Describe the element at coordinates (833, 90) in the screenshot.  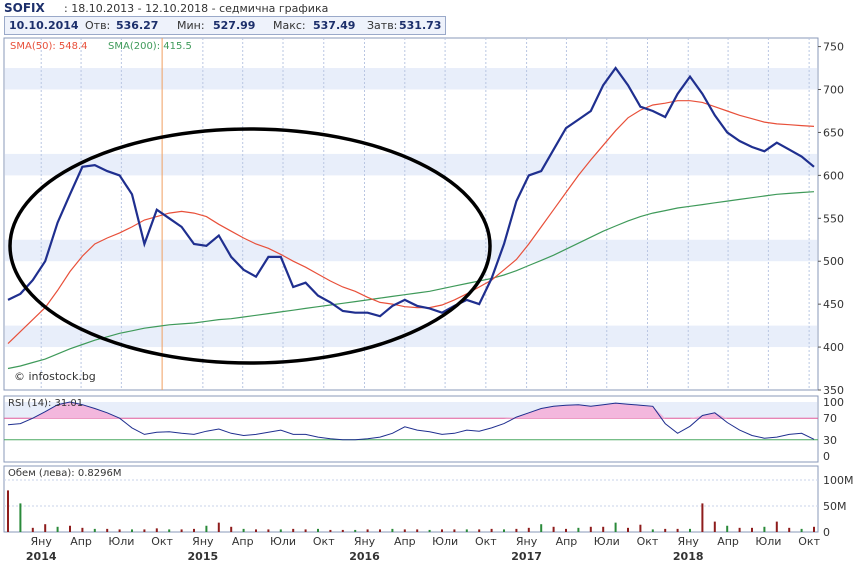
I see `price-y-tick: 700` at that location.